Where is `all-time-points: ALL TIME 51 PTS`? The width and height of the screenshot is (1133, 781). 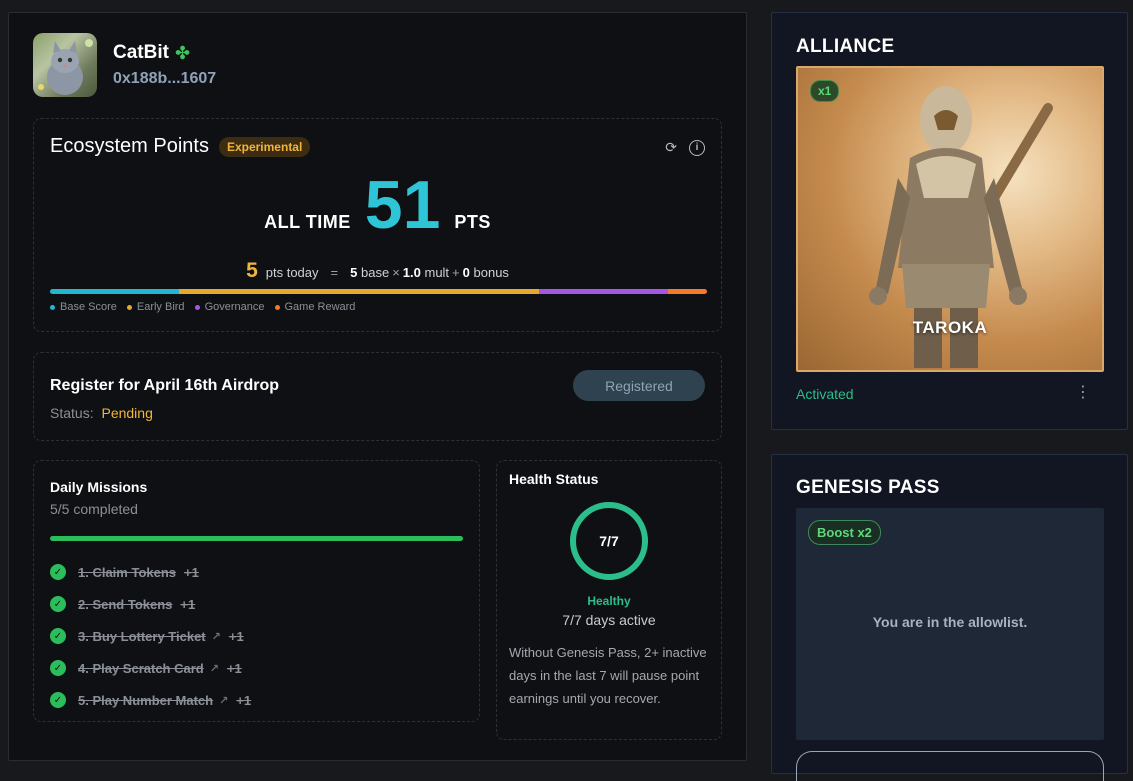 all-time-points: ALL TIME 51 PTS is located at coordinates (377, 205).